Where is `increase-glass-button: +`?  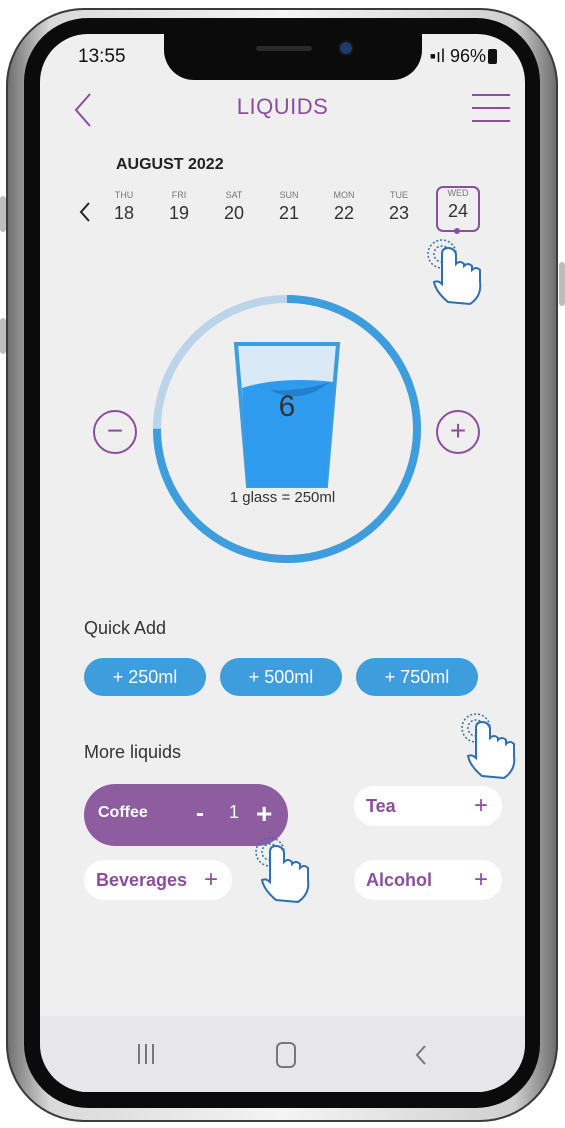
increase-glass-button: + is located at coordinates (458, 432).